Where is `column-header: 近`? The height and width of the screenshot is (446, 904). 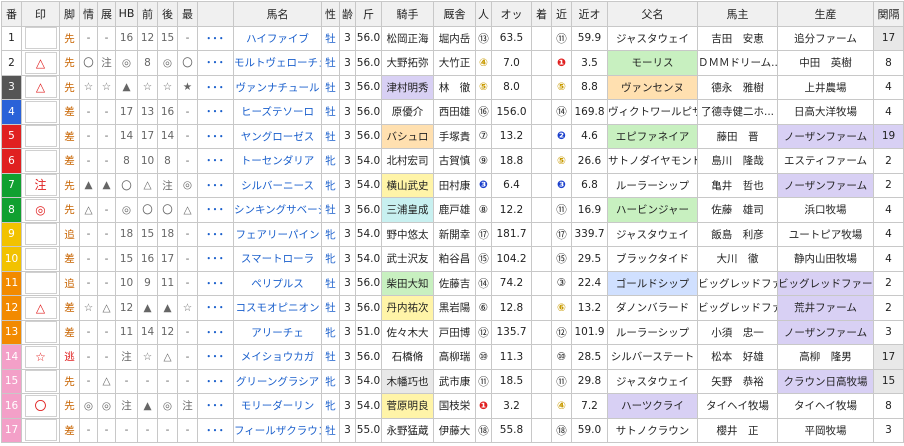 column-header: 近 is located at coordinates (561, 14).